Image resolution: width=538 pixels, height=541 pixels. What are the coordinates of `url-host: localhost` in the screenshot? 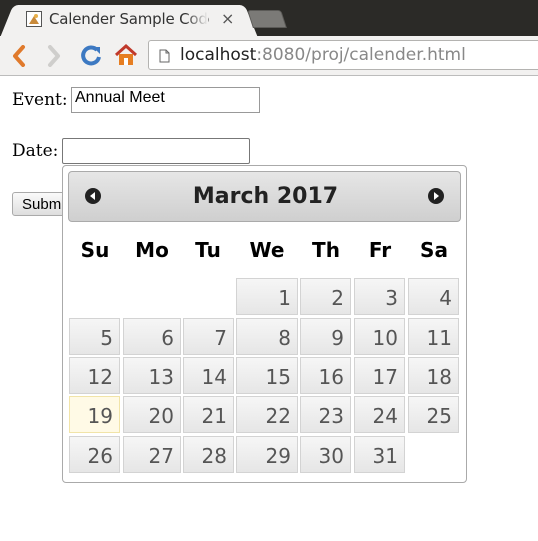 It's located at (218, 55).